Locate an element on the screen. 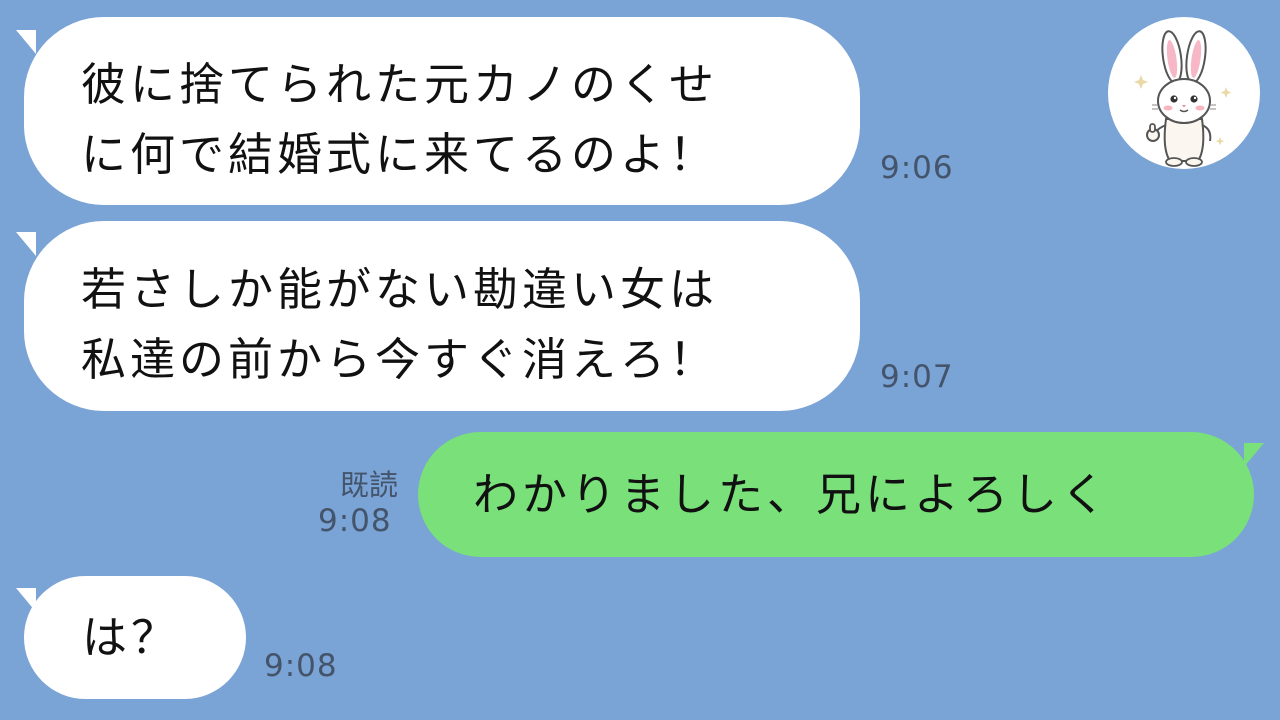 The height and width of the screenshot is (720, 1280). contact-avatar is located at coordinates (1184, 93).